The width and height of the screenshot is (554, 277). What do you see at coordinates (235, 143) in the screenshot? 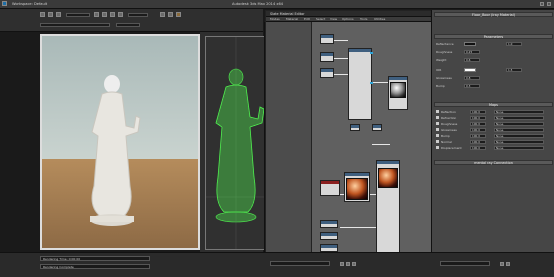
I see `perspective-viewport` at bounding box center [235, 143].